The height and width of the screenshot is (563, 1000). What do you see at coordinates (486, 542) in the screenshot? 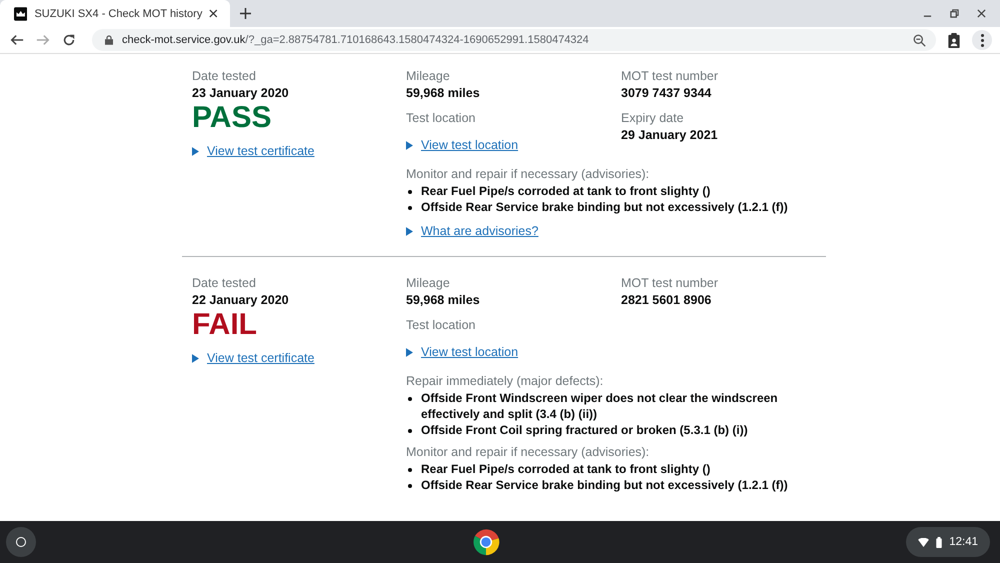
I see `chrome-icon` at bounding box center [486, 542].